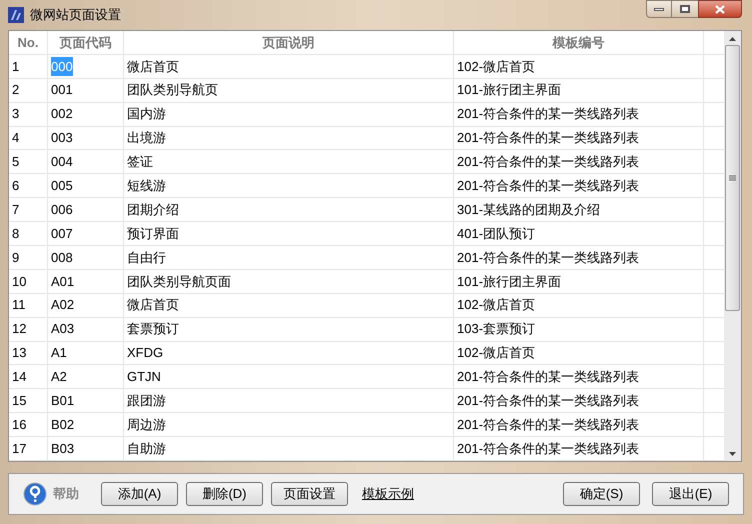 The height and width of the screenshot is (524, 752). What do you see at coordinates (62, 138) in the screenshot?
I see `table-cell: 003` at bounding box center [62, 138].